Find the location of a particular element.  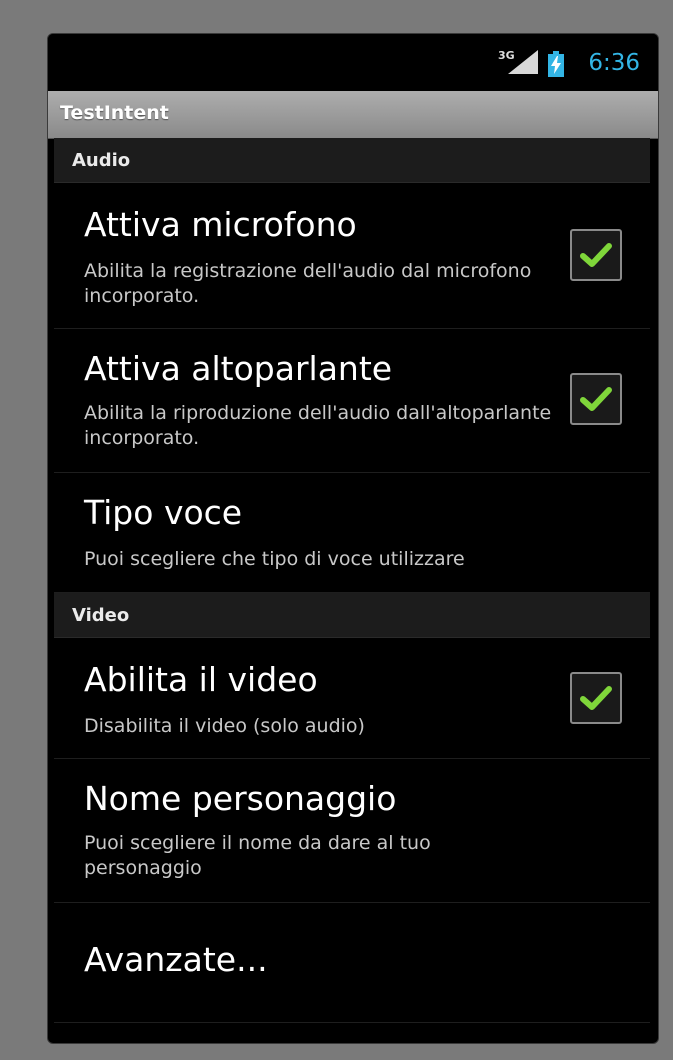

pref-title: Attiva altoparlante is located at coordinates (238, 368).